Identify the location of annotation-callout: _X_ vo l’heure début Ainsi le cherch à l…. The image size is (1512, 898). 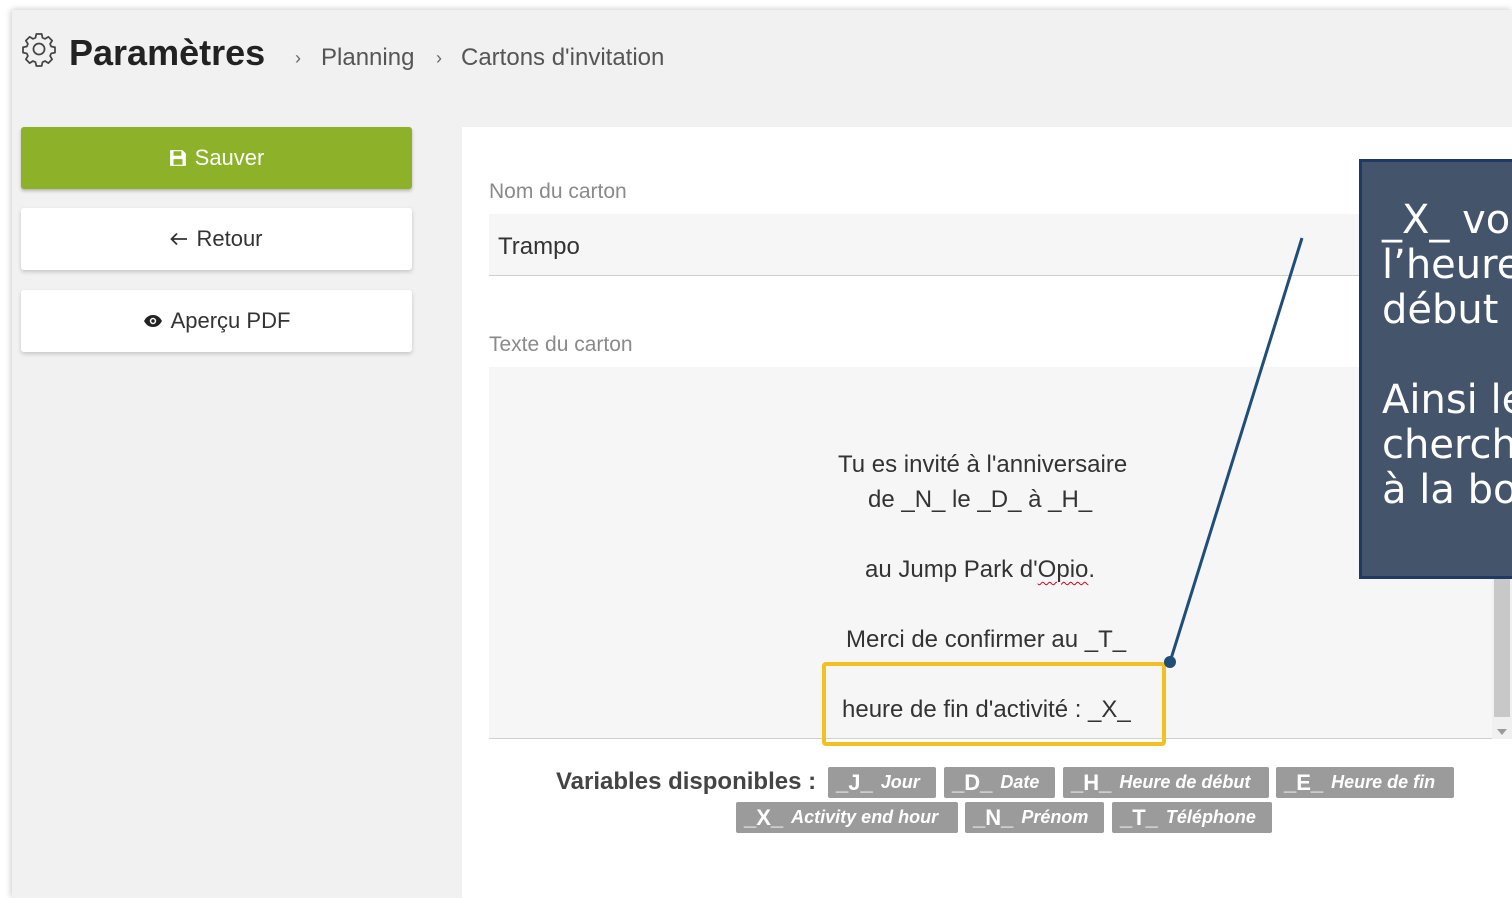
(1435, 369).